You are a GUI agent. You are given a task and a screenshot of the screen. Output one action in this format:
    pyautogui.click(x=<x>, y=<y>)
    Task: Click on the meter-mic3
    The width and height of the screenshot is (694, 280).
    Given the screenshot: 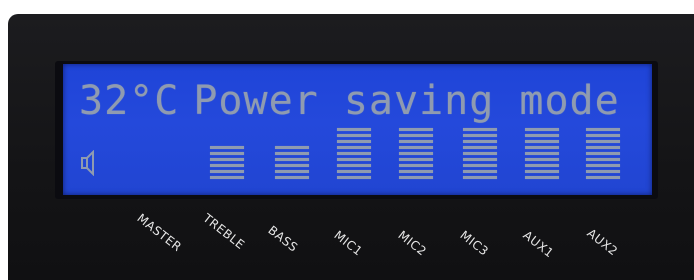 What is the action you would take?
    pyautogui.click(x=480, y=153)
    